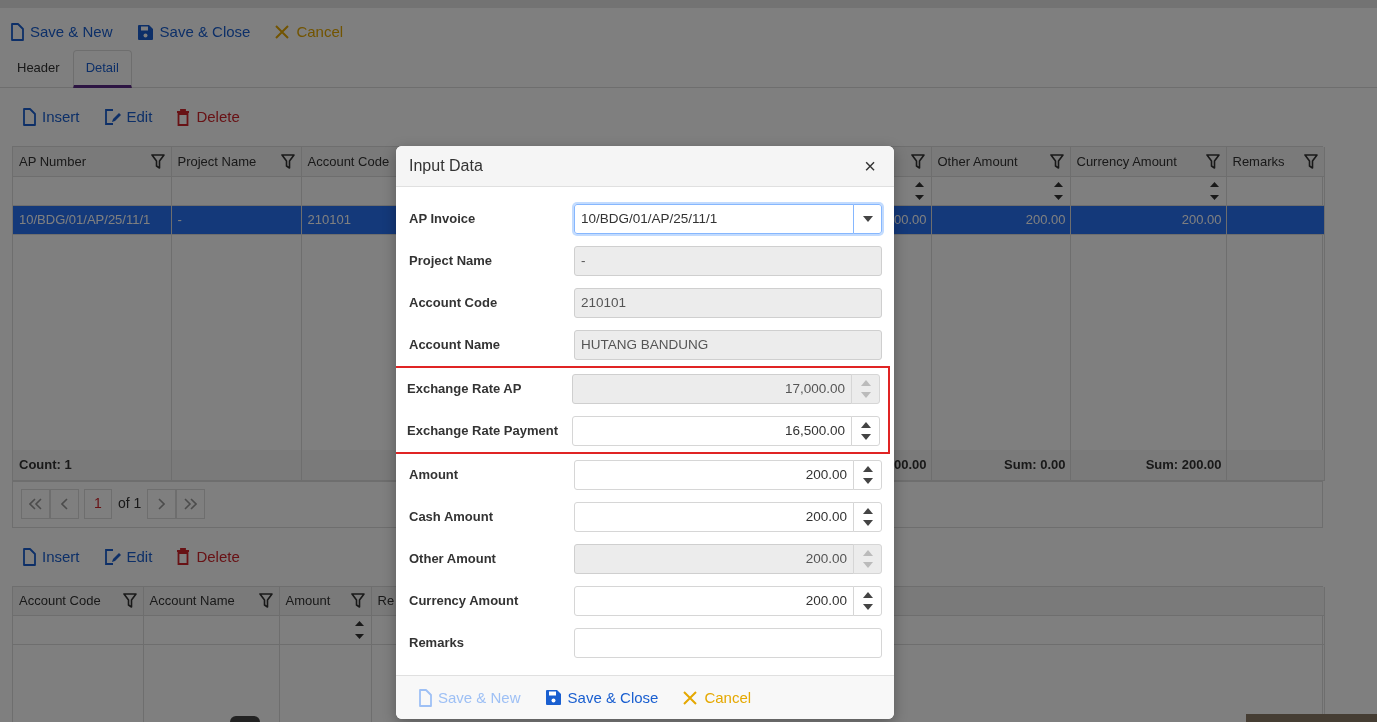 The image size is (1377, 722). Describe the element at coordinates (64, 503) in the screenshot. I see `chevron-left-icon` at that location.